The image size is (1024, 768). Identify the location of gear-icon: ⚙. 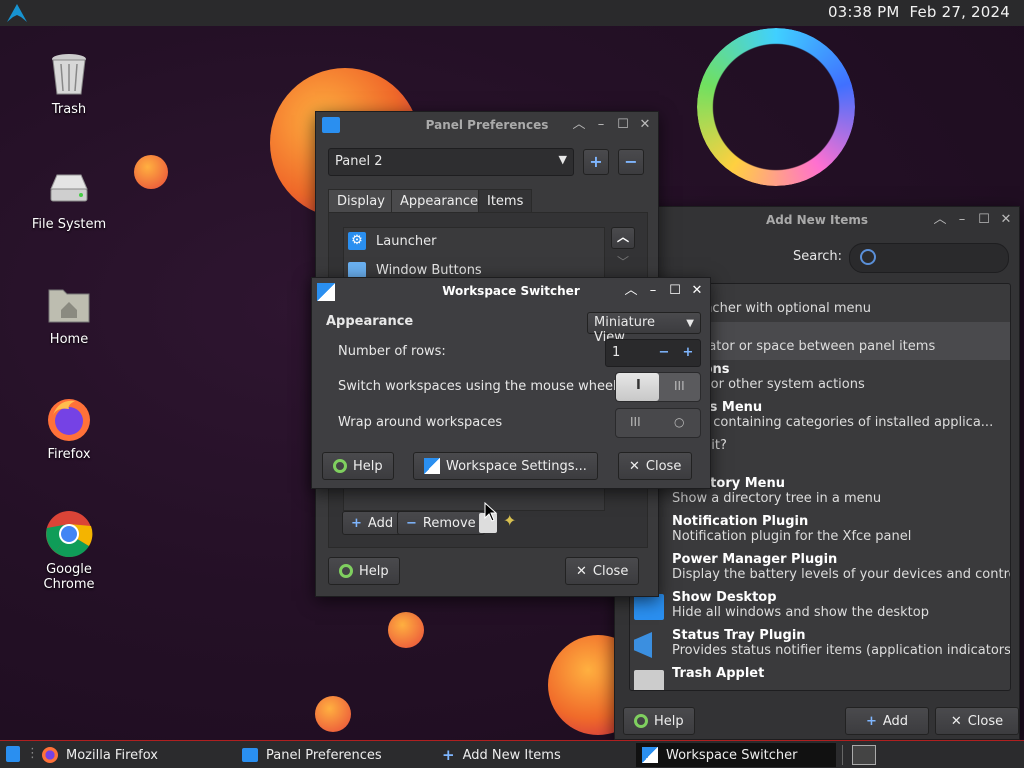
(357, 241).